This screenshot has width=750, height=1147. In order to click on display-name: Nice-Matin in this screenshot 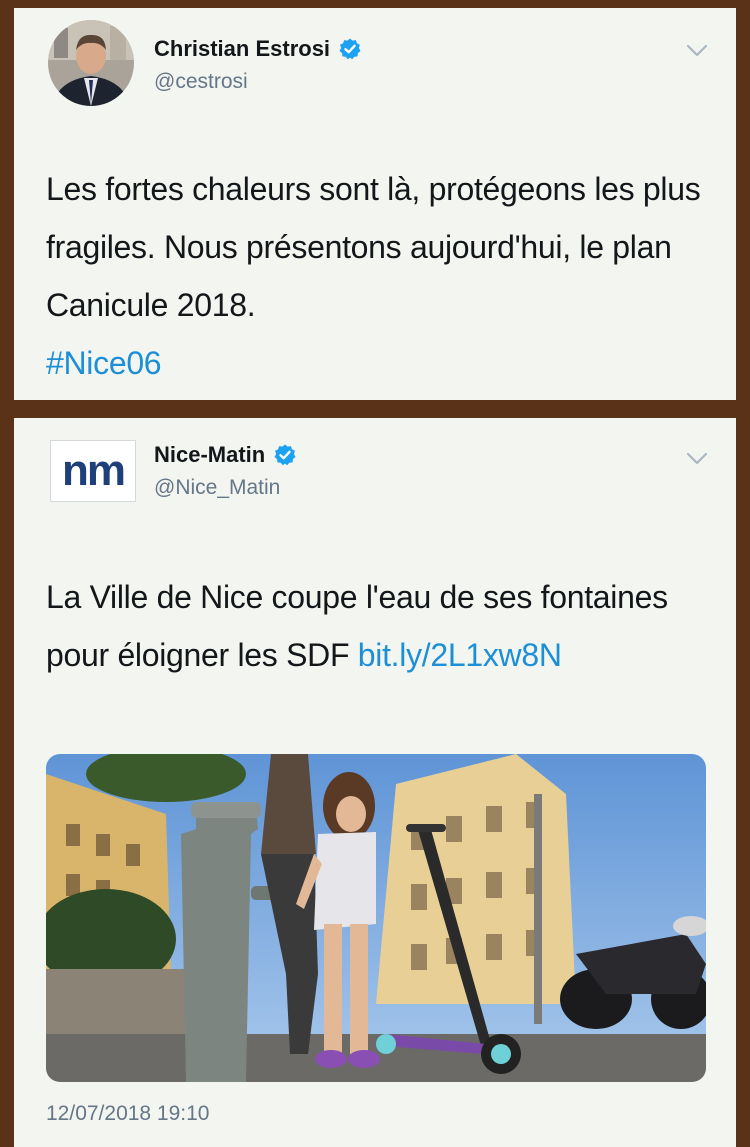, I will do `click(225, 455)`.